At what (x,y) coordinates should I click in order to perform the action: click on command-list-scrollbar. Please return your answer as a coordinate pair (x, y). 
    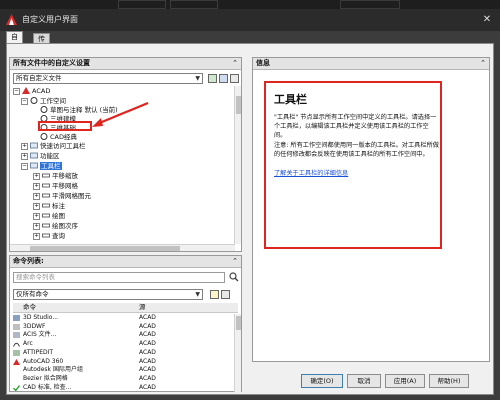
    Looking at the image, I should click on (237, 353).